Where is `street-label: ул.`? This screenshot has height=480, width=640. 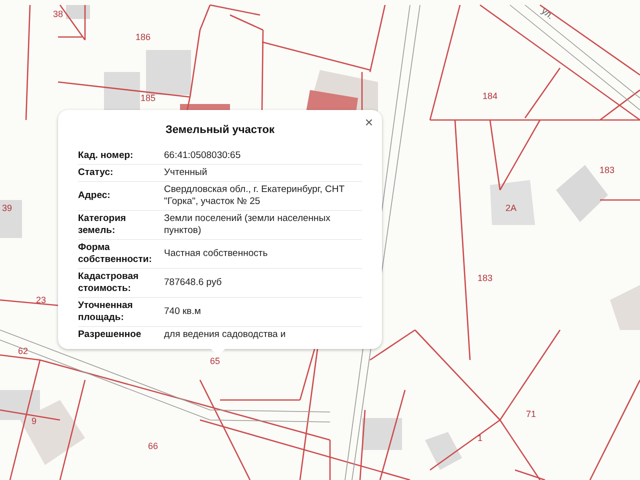 street-label: ул. is located at coordinates (548, 13).